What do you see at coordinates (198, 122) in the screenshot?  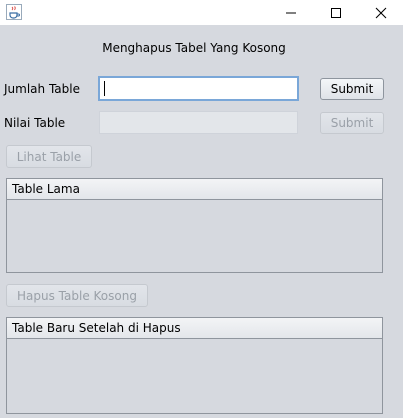 I see `nilai-table-input` at bounding box center [198, 122].